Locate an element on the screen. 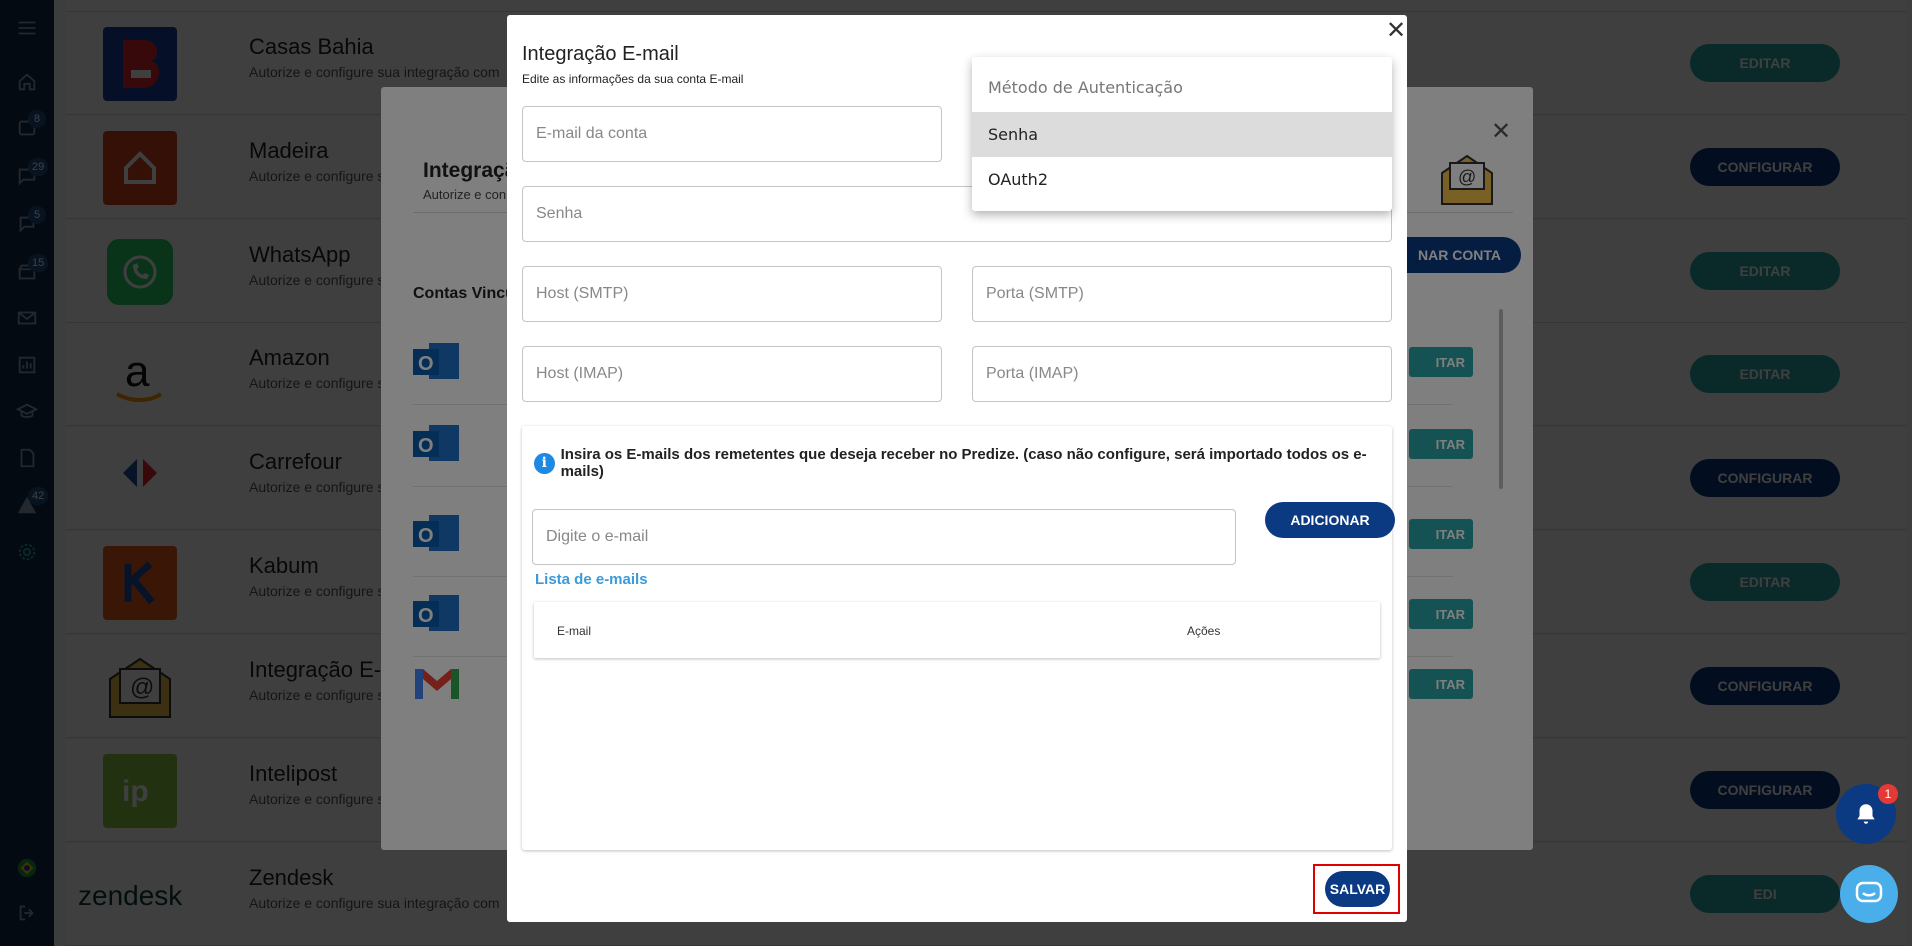 This screenshot has height=946, width=1912. support-chat-button is located at coordinates (1869, 894).